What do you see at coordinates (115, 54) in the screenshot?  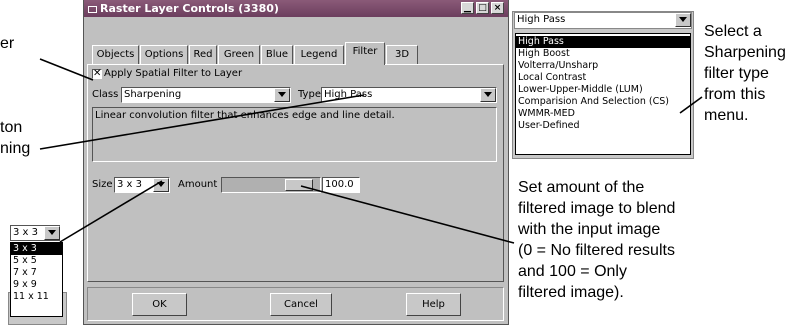 I see `tab-objects: Objects` at bounding box center [115, 54].